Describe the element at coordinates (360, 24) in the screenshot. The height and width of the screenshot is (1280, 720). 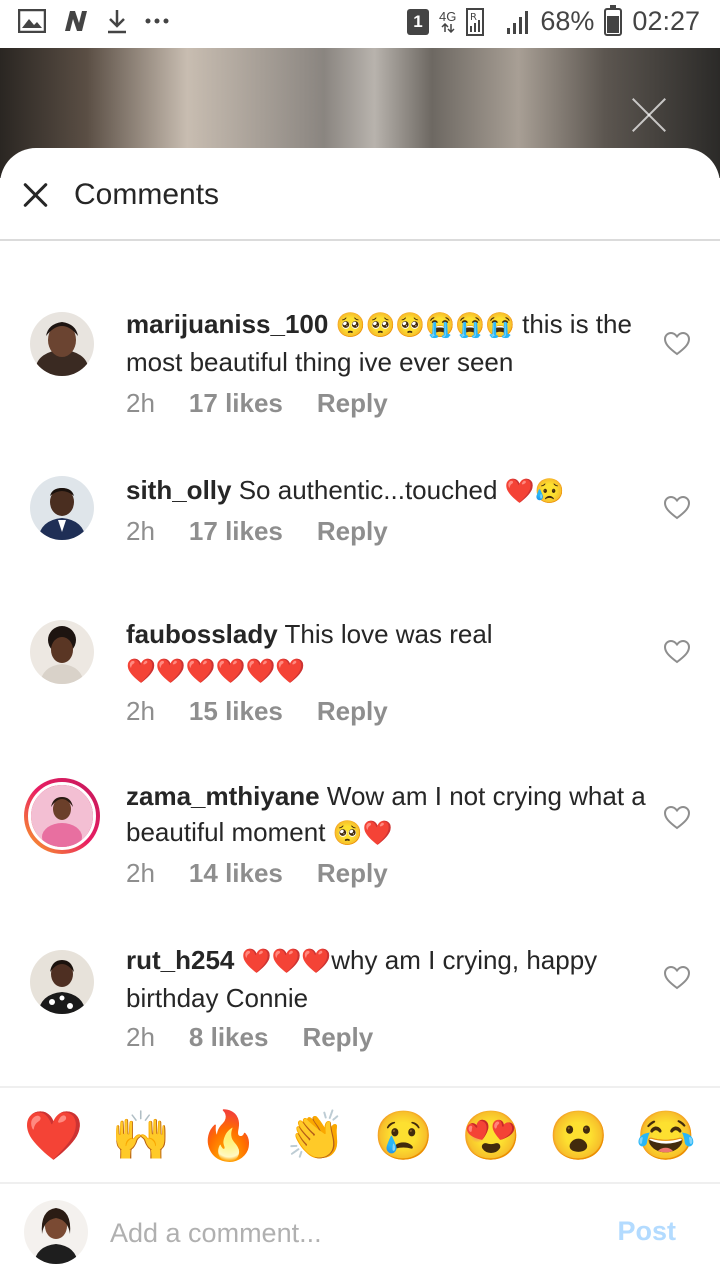
I see `status-bar: 1 4G R 68% 02:27` at that location.